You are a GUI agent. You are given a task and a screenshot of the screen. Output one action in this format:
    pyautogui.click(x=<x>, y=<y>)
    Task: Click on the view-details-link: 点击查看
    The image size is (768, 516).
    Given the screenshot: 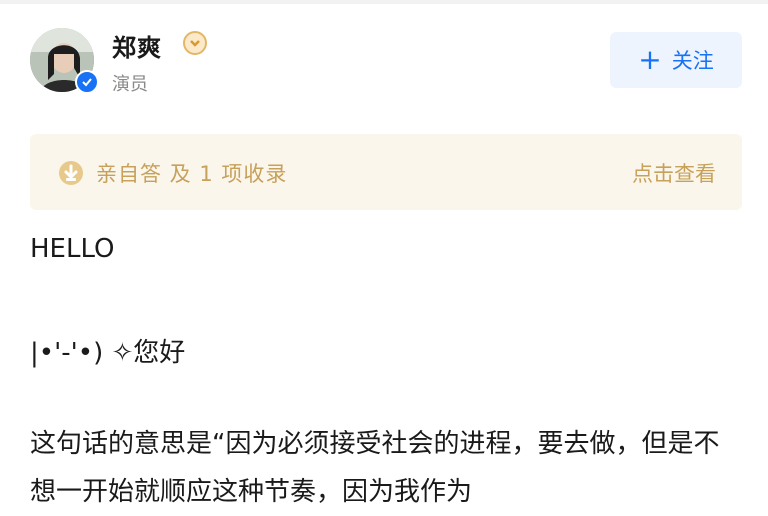 What is the action you would take?
    pyautogui.click(x=674, y=173)
    